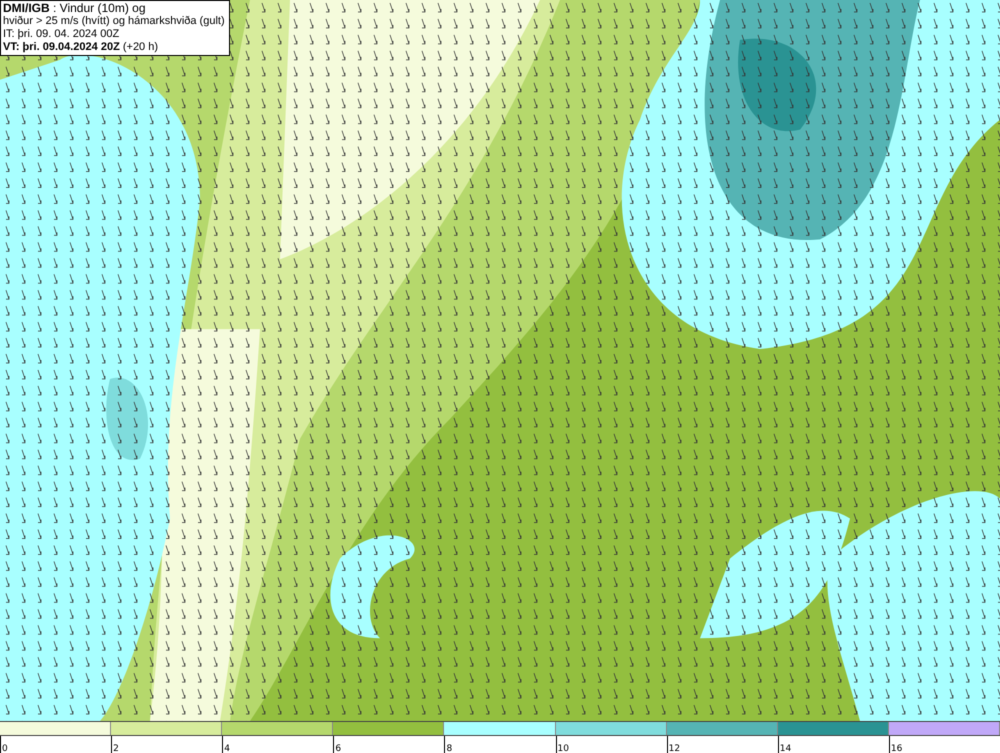  What do you see at coordinates (338, 748) in the screenshot?
I see `legend-label: 6` at bounding box center [338, 748].